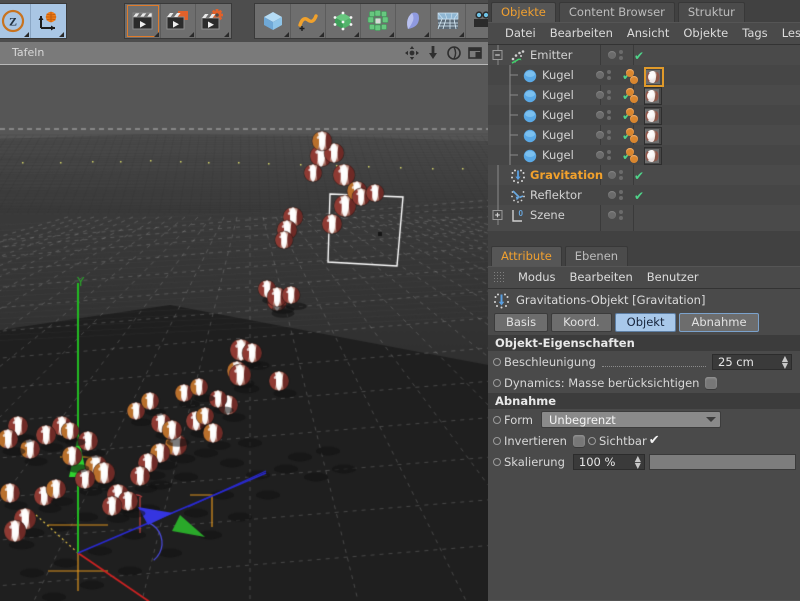 The height and width of the screenshot is (601, 800). I want to click on rotate-view-icon, so click(454, 52).